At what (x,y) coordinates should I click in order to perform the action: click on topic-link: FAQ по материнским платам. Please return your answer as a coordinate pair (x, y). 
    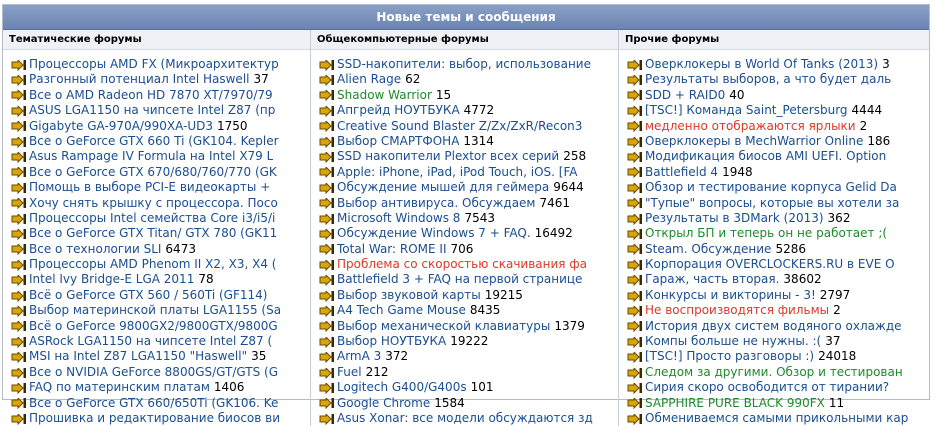
    Looking at the image, I should click on (119, 387).